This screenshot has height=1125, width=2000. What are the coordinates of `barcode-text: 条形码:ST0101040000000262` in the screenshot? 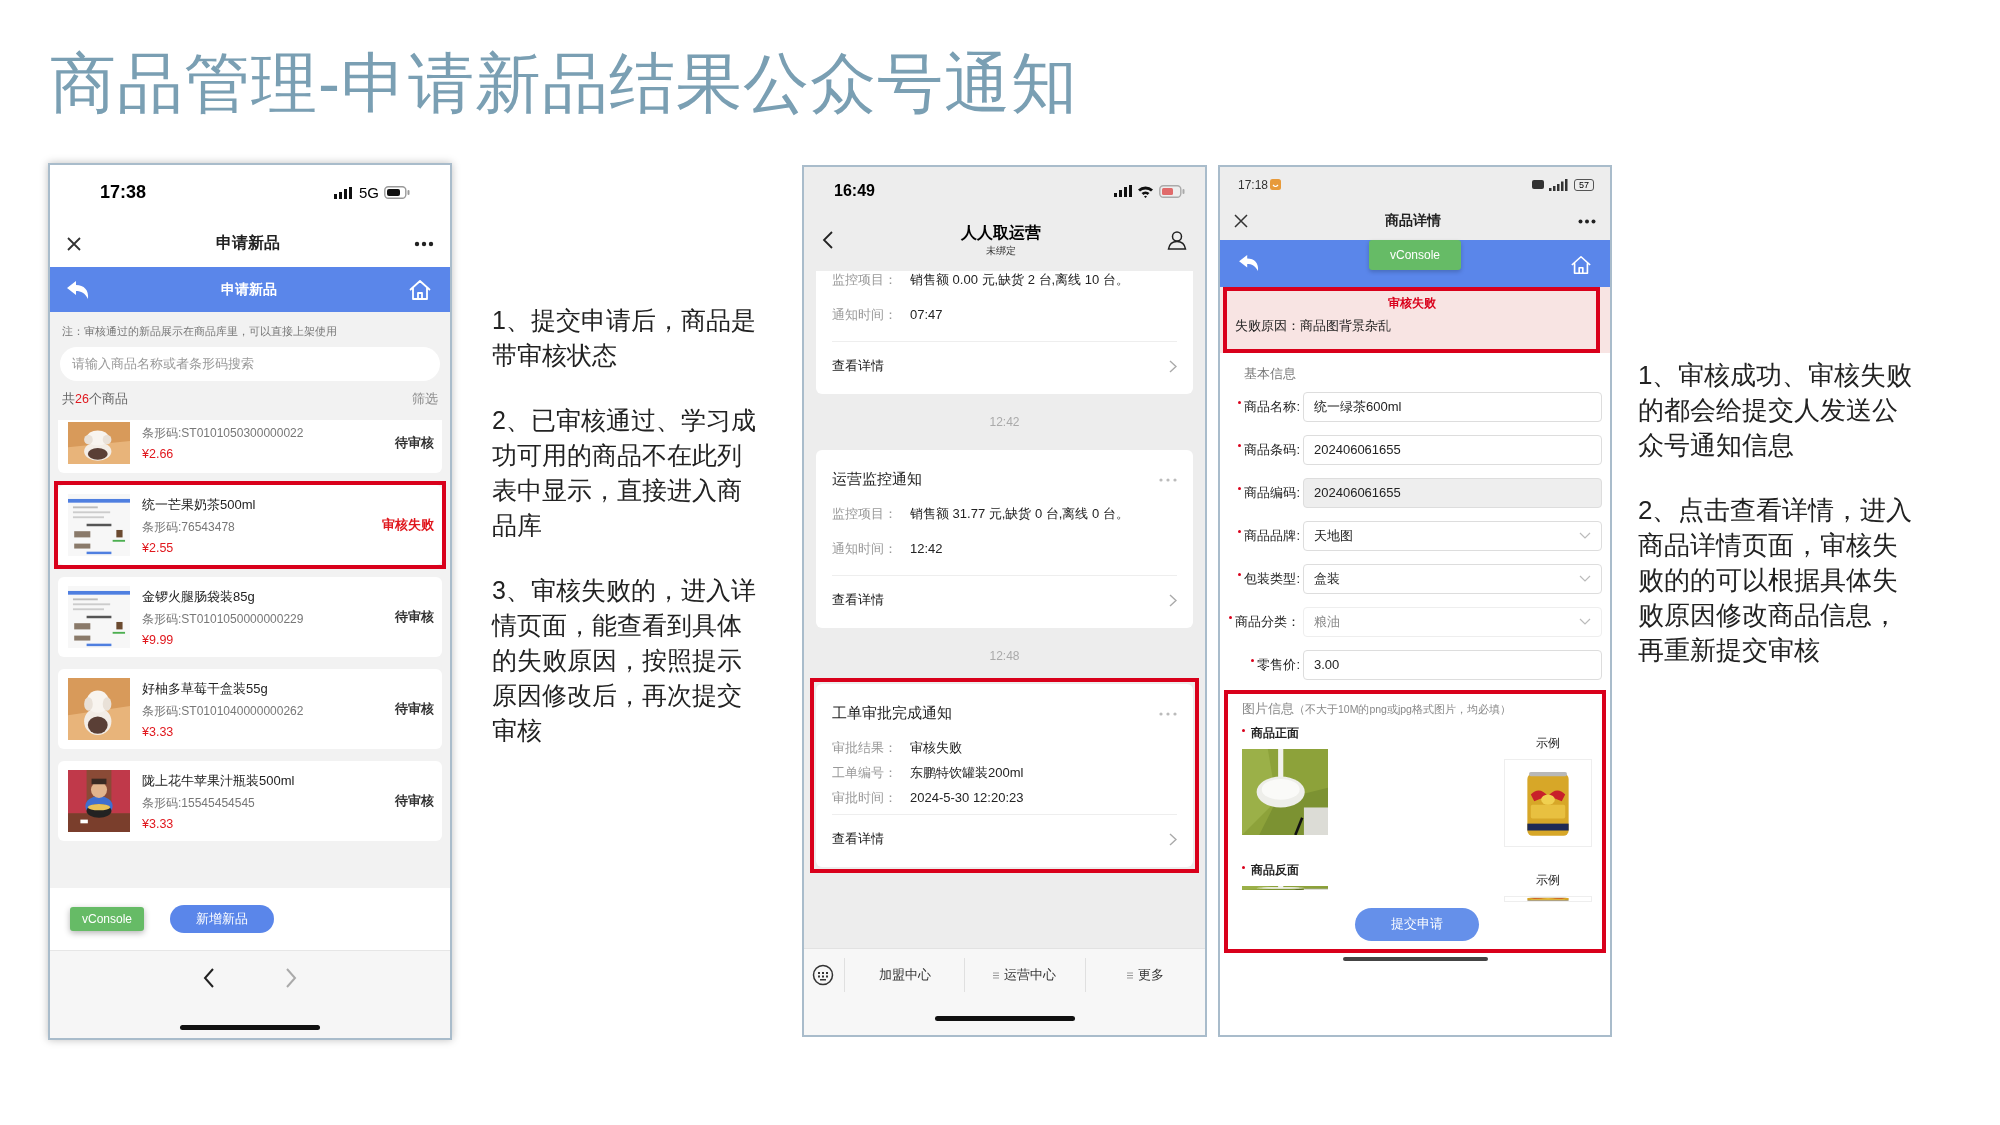 It's located at (223, 711).